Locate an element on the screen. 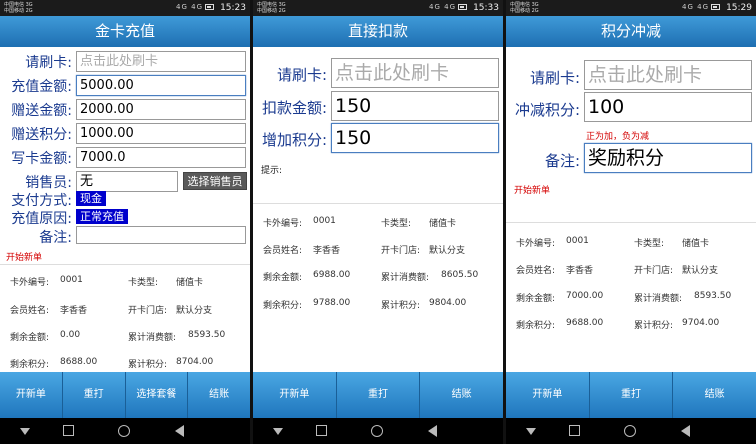 This screenshot has height=444, width=756. page-title: 金卡充值 is located at coordinates (125, 31).